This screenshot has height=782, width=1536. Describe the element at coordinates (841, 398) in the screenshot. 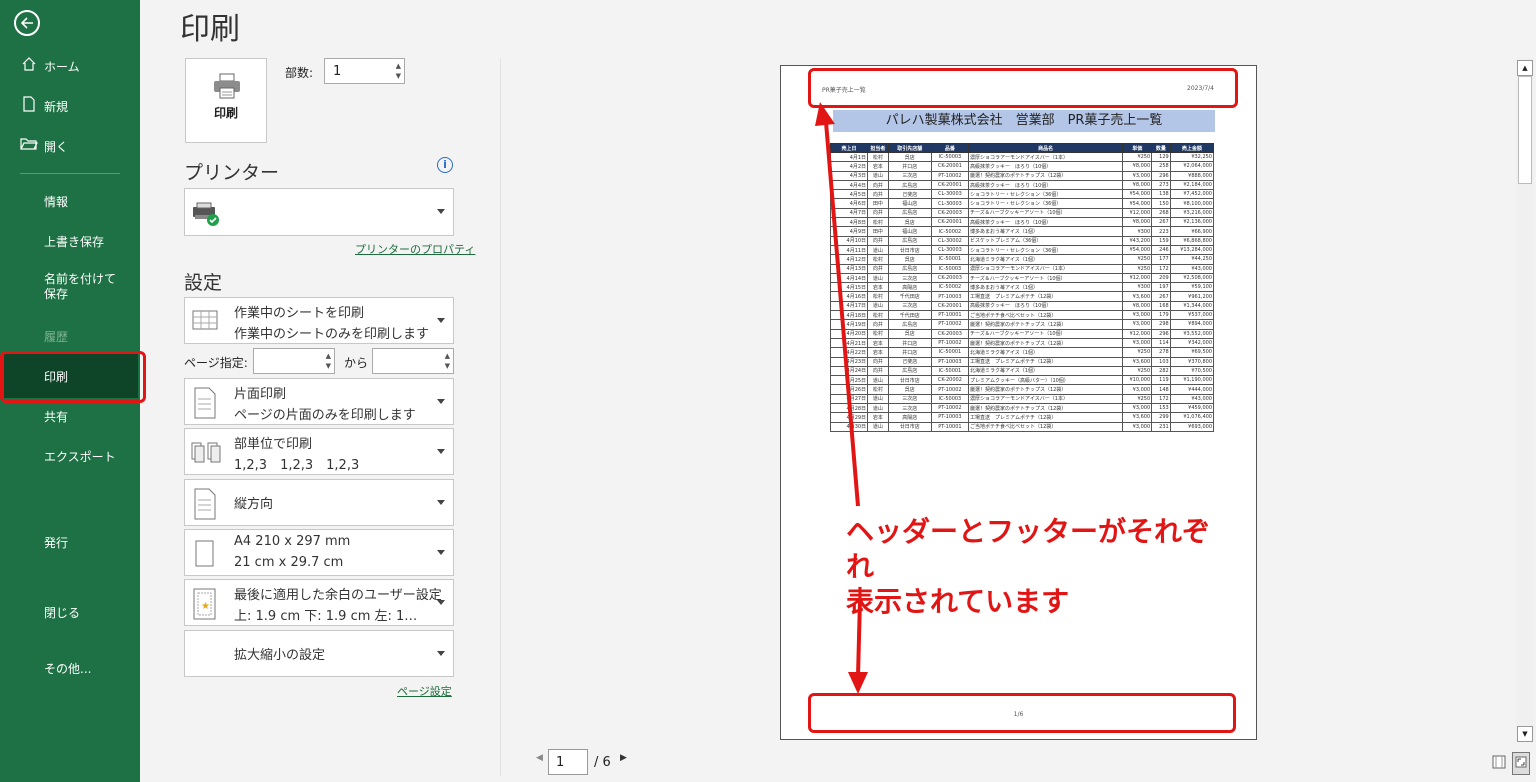

I see `annotation-arrows` at that location.